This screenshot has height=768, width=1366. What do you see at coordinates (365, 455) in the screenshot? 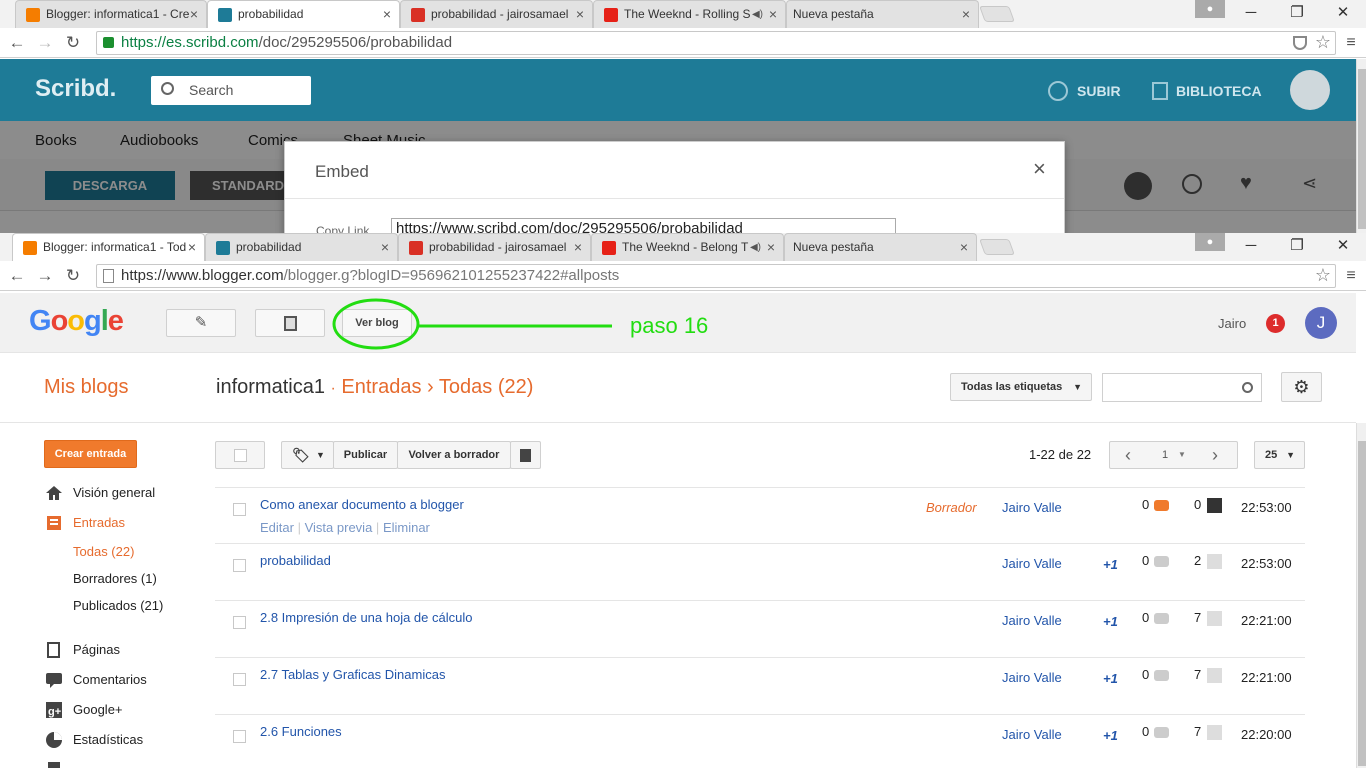
I see `publish-button: Publicar` at bounding box center [365, 455].